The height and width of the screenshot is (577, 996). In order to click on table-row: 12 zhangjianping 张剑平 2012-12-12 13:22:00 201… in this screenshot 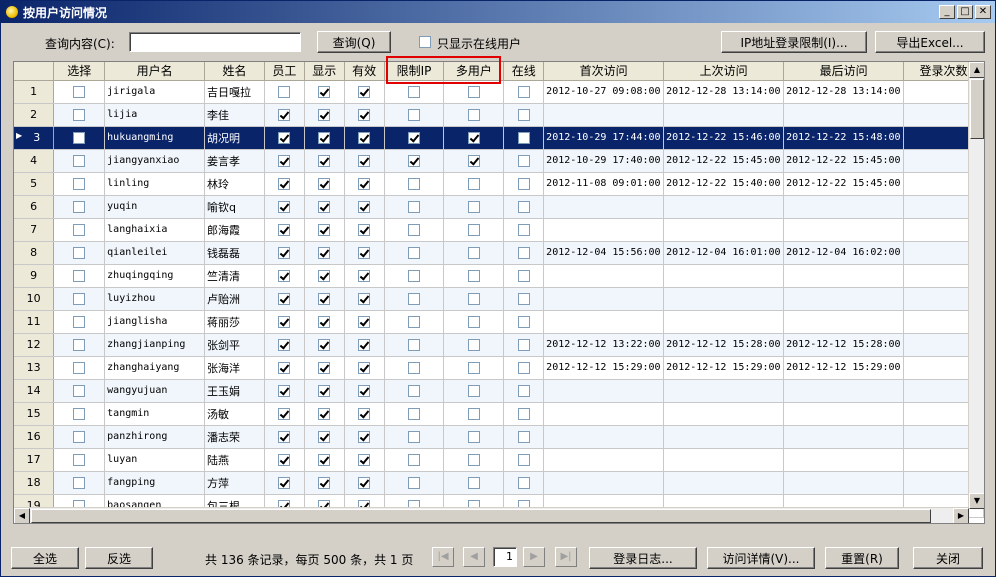, I will do `click(499, 345)`.